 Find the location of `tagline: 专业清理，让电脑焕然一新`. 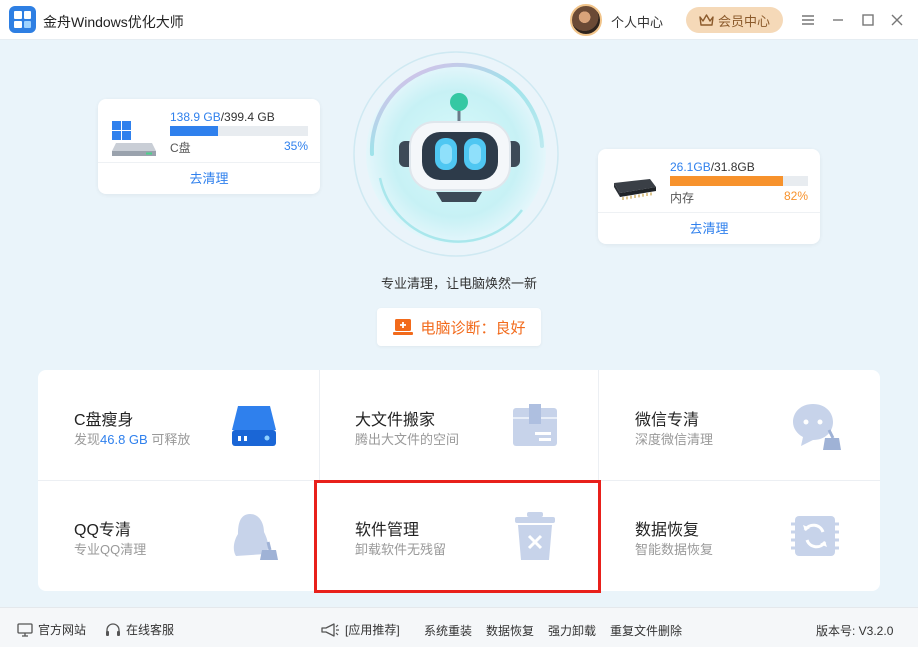

tagline: 专业清理，让电脑焕然一新 is located at coordinates (458, 283).